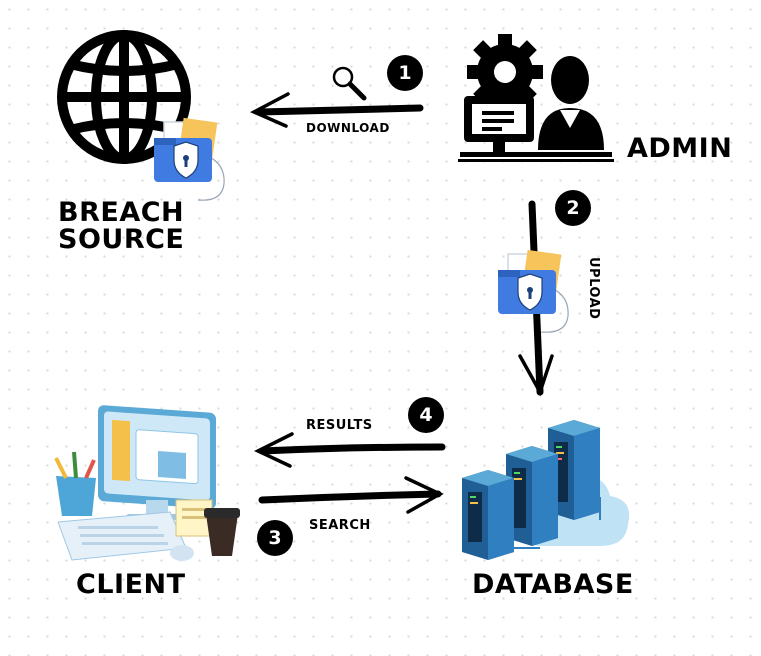 The height and width of the screenshot is (656, 761). I want to click on step-badge-4: 4, so click(426, 415).